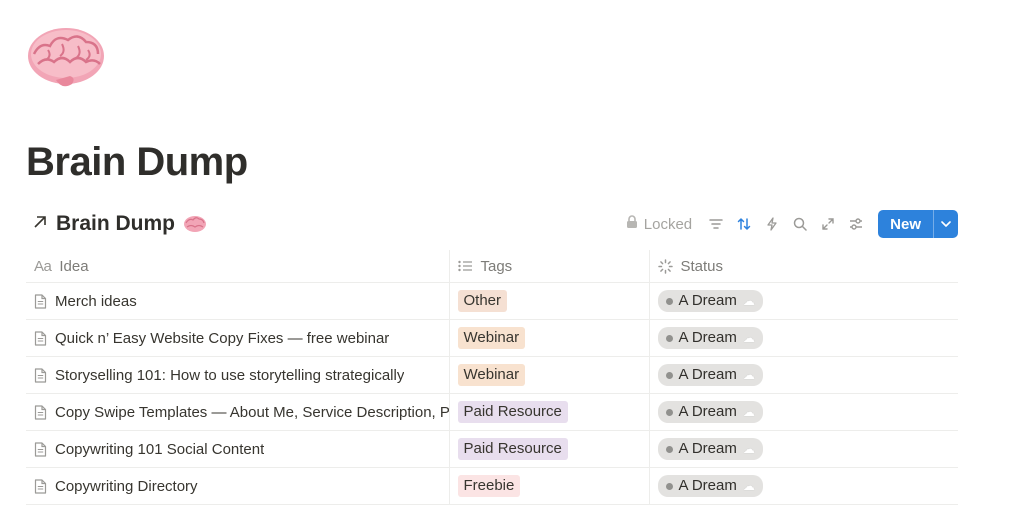 This screenshot has width=1024, height=513. I want to click on idea-title: Copywriting Directory, so click(126, 486).